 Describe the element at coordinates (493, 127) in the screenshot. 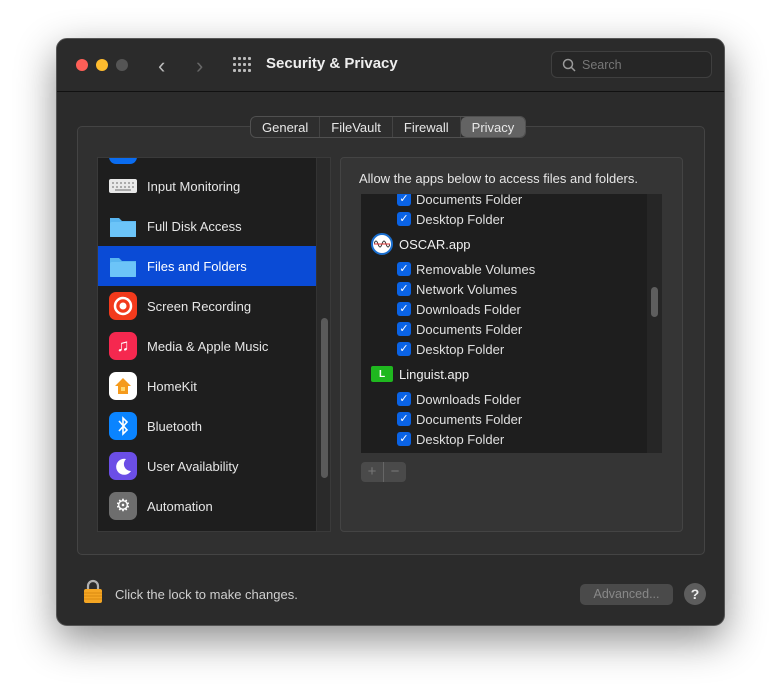

I see `tab-privacy: Privacy` at that location.